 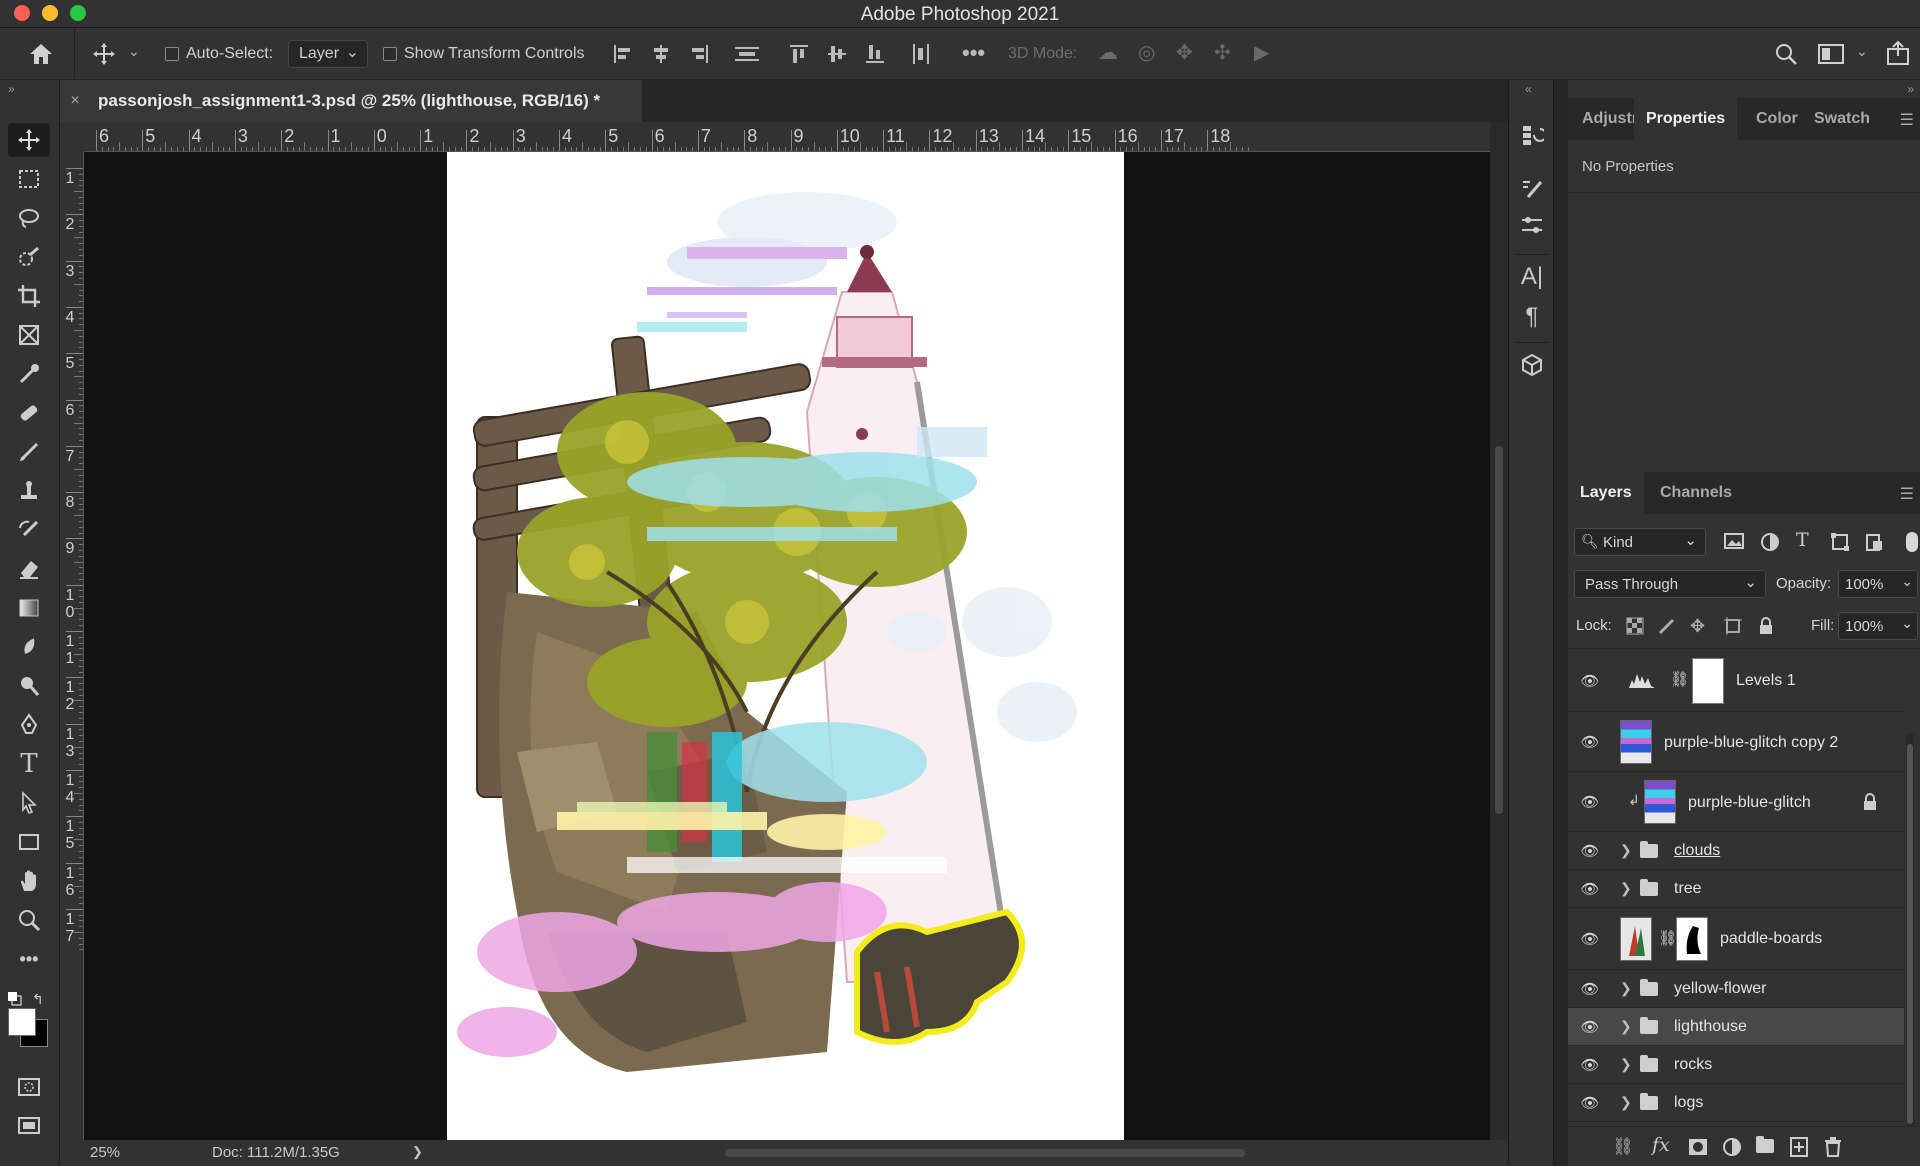 What do you see at coordinates (623, 56) in the screenshot?
I see `align-left-icon` at bounding box center [623, 56].